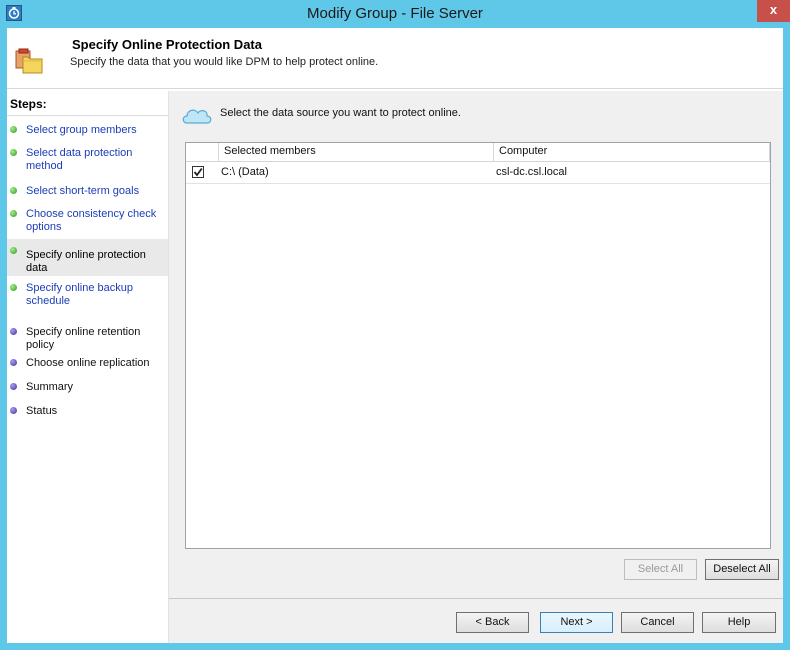 Image resolution: width=790 pixels, height=650 pixels. I want to click on back-button: < Back, so click(492, 622).